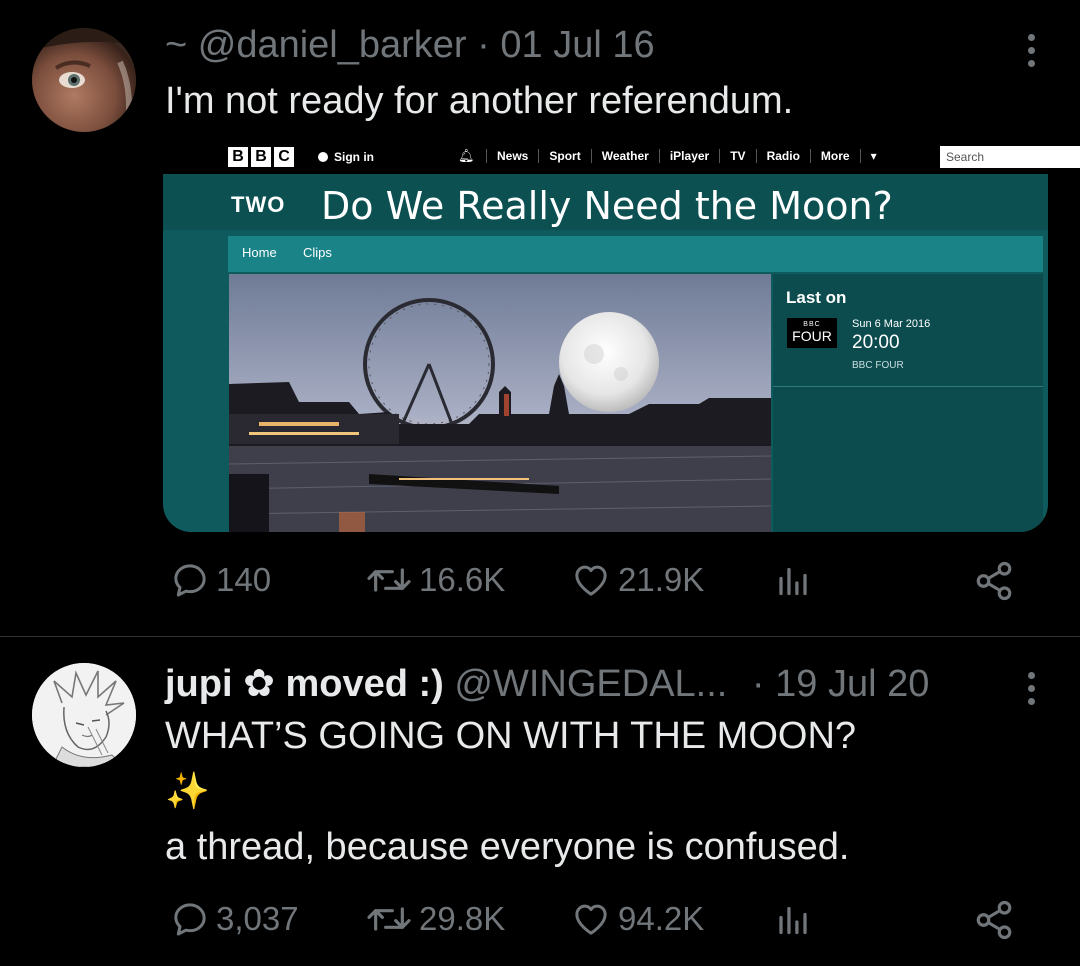 The width and height of the screenshot is (1080, 966). Describe the element at coordinates (323, 157) in the screenshot. I see `user-icon` at that location.